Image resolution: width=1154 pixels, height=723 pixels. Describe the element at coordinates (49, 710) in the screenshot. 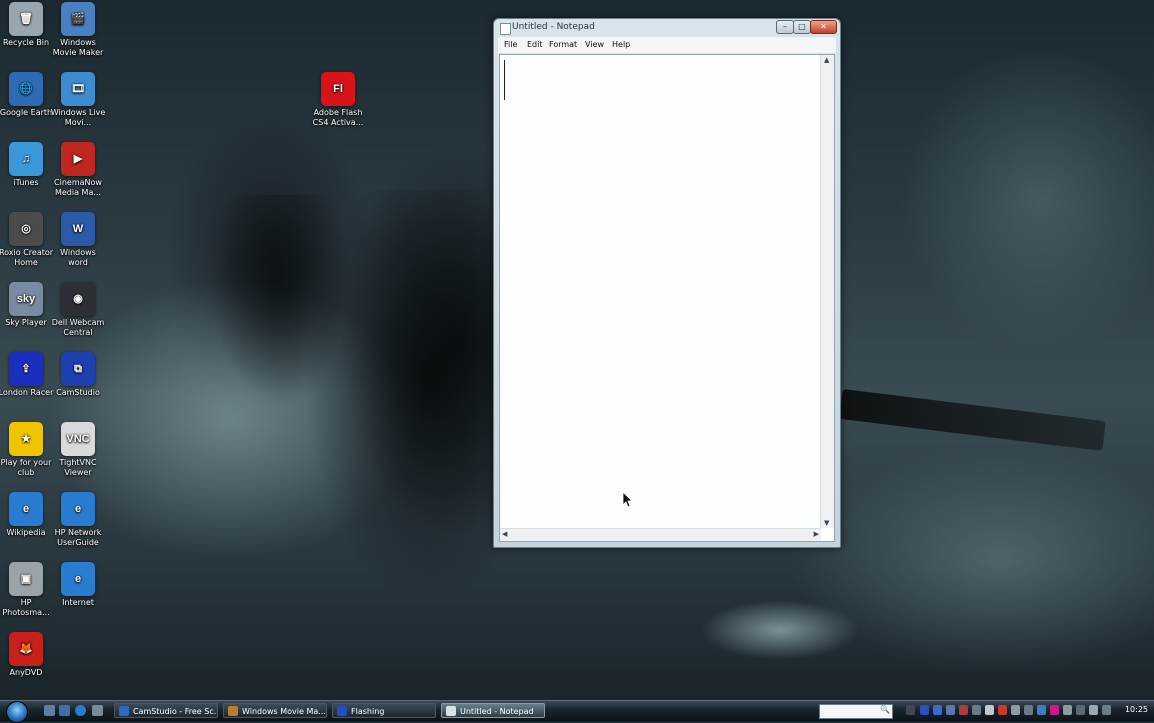

I see `show-desktop-icon` at that location.